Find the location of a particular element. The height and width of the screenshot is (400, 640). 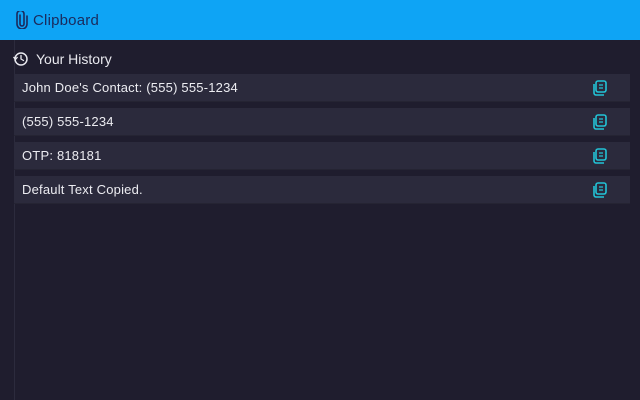

history-item: John Doe's Contact: (555) 555-1234 is located at coordinates (322, 88).